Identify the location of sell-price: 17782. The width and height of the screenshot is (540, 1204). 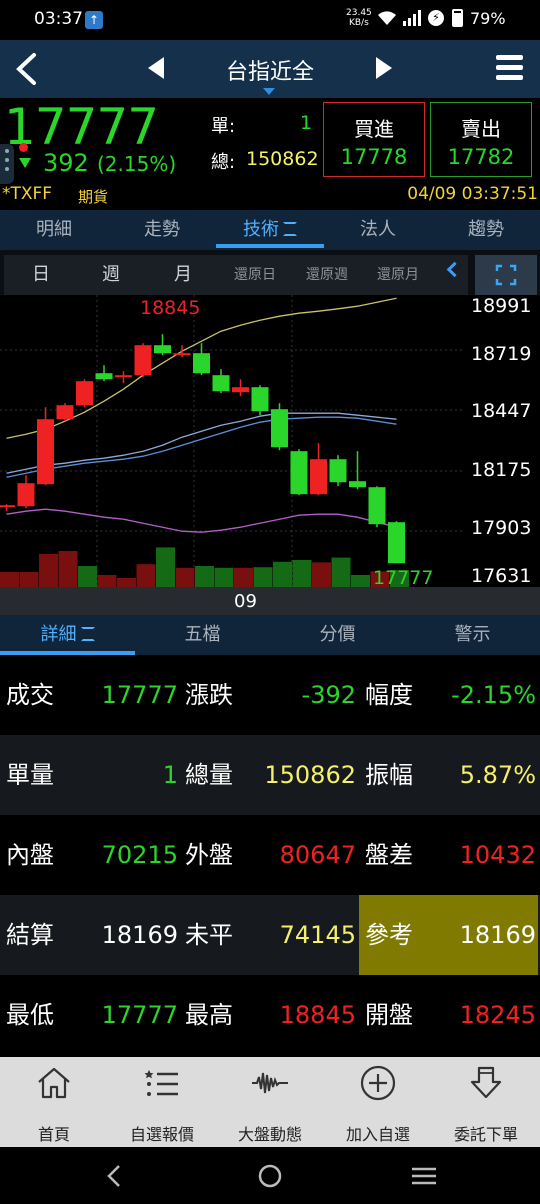
(481, 157).